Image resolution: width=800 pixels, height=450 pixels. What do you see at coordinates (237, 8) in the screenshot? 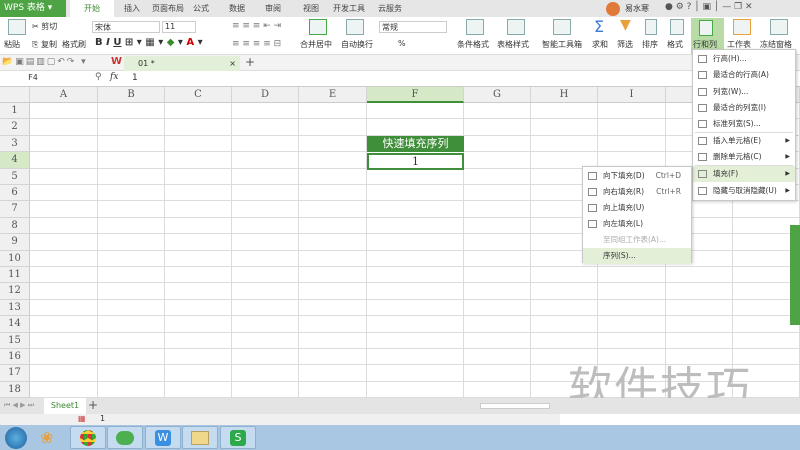
I see `tab-data: 数据` at bounding box center [237, 8].